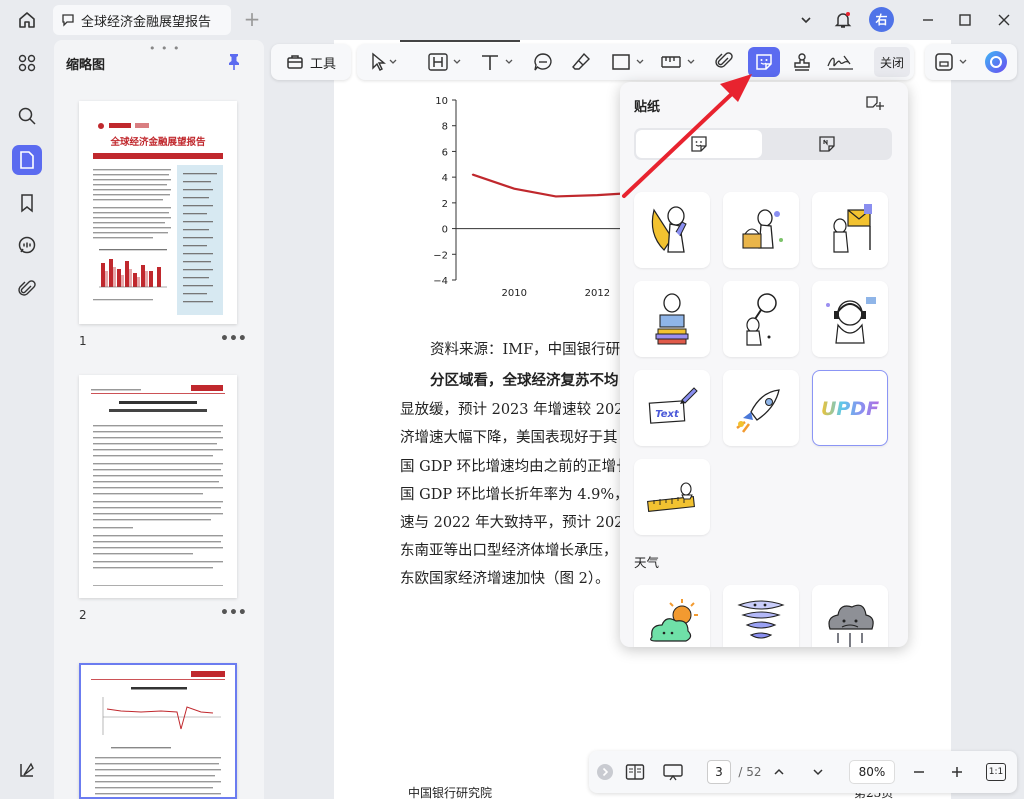 This screenshot has height=799, width=1024. I want to click on chevron-down-icon, so click(806, 20).